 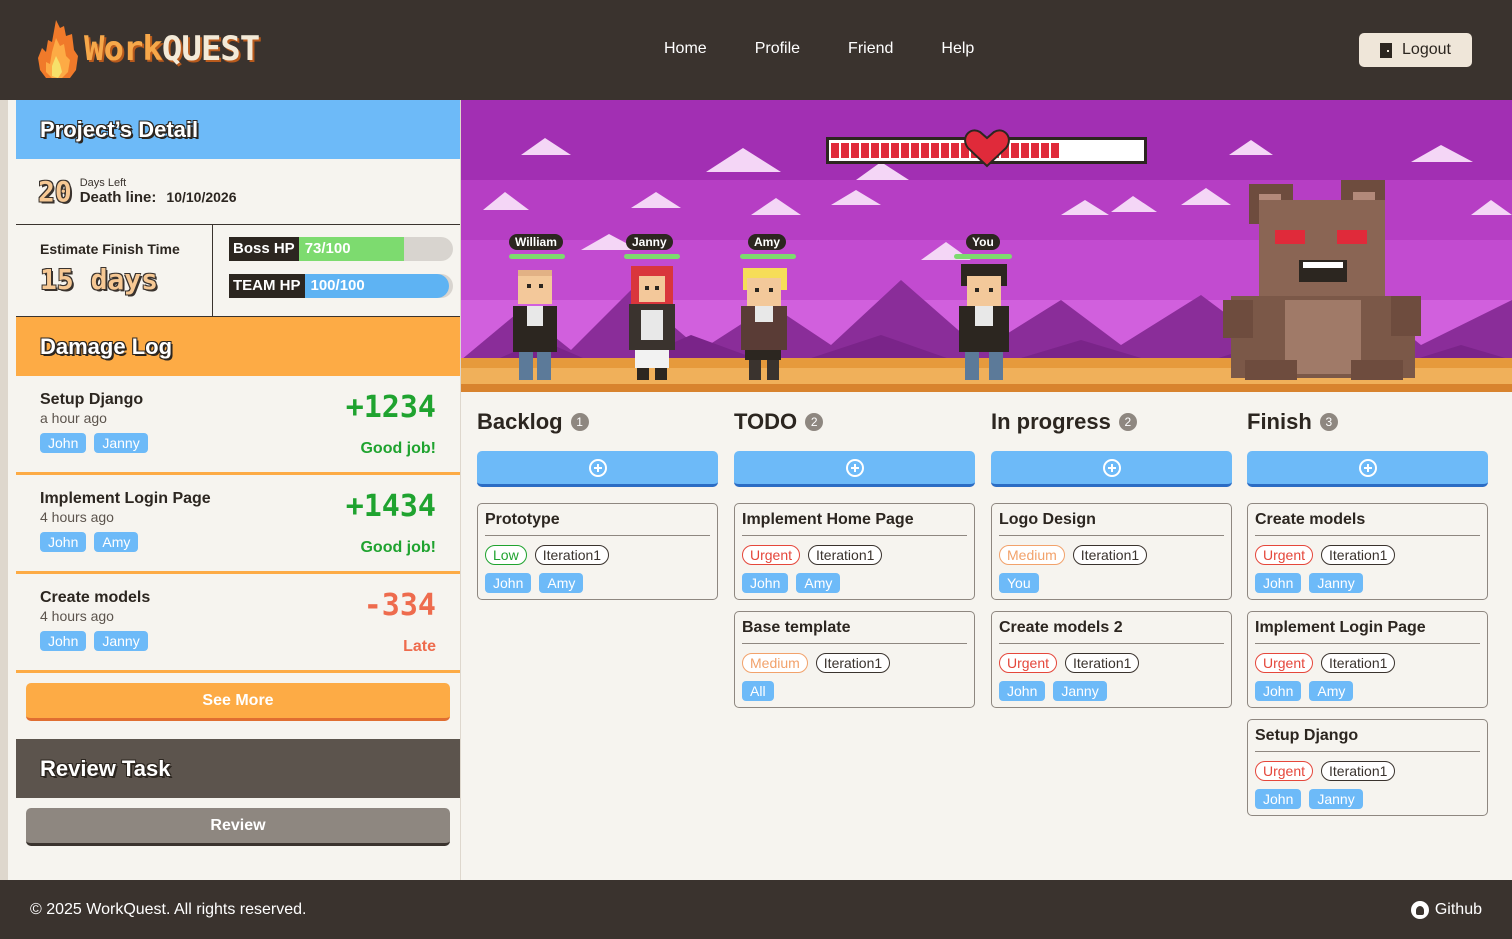 I want to click on see-more-button: See More, so click(x=238, y=702).